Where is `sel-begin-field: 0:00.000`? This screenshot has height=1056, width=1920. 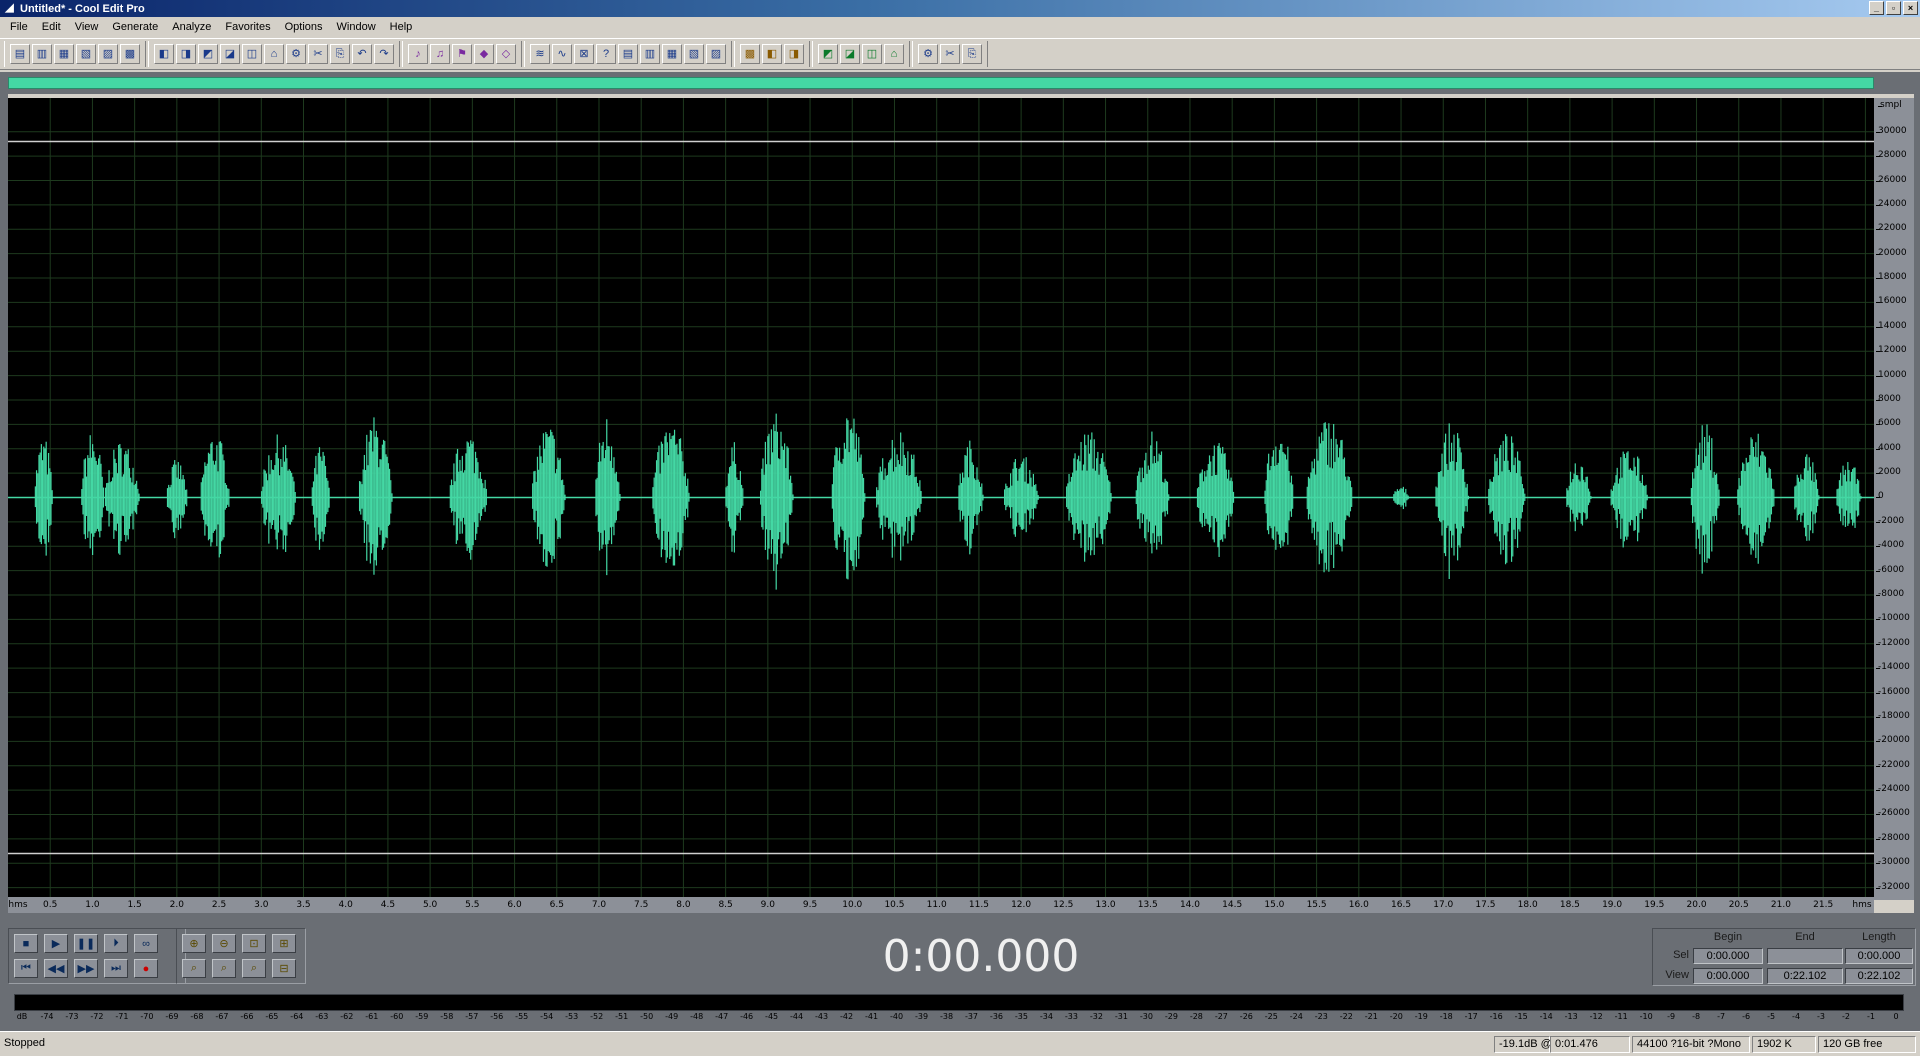
sel-begin-field: 0:00.000 is located at coordinates (1728, 956).